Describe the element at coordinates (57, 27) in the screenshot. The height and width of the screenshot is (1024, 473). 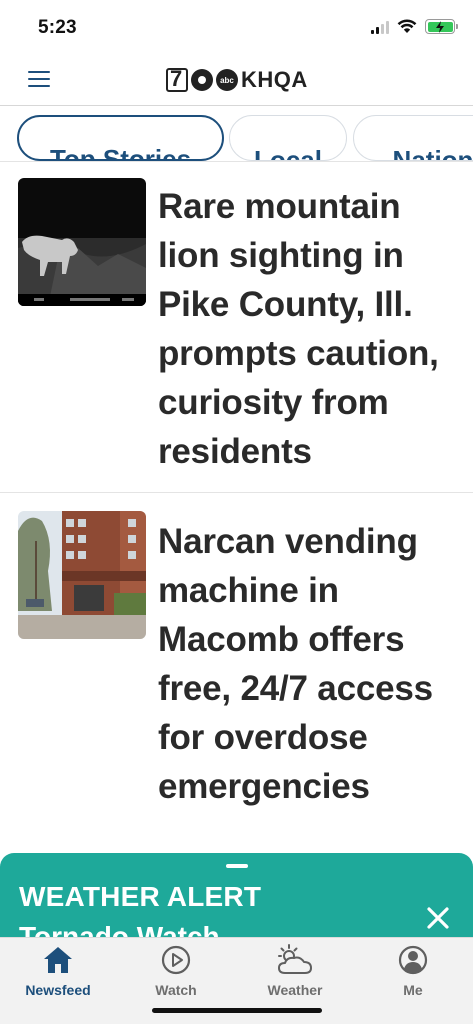
I see `status-time: 5:23` at that location.